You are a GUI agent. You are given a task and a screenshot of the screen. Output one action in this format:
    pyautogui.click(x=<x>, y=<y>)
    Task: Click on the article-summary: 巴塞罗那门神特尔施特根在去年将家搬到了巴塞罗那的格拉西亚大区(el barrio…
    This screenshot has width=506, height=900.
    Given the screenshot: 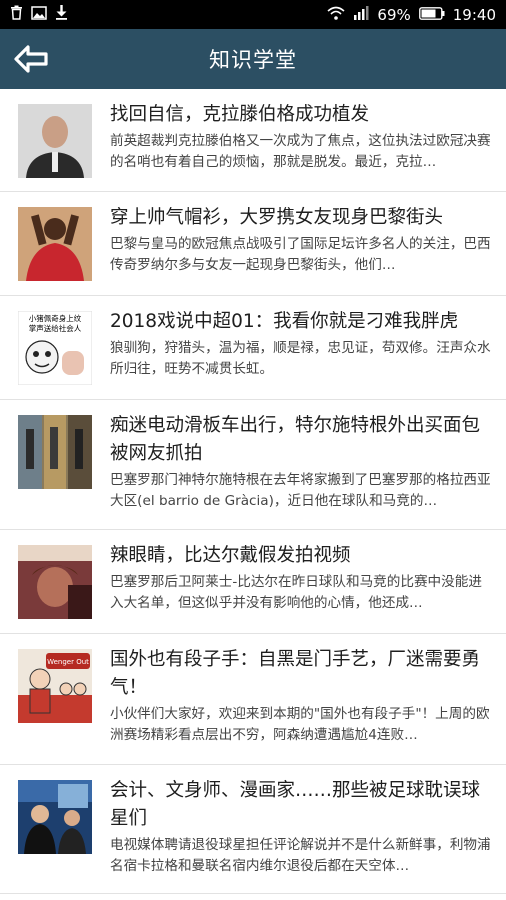 What is the action you would take?
    pyautogui.click(x=300, y=490)
    